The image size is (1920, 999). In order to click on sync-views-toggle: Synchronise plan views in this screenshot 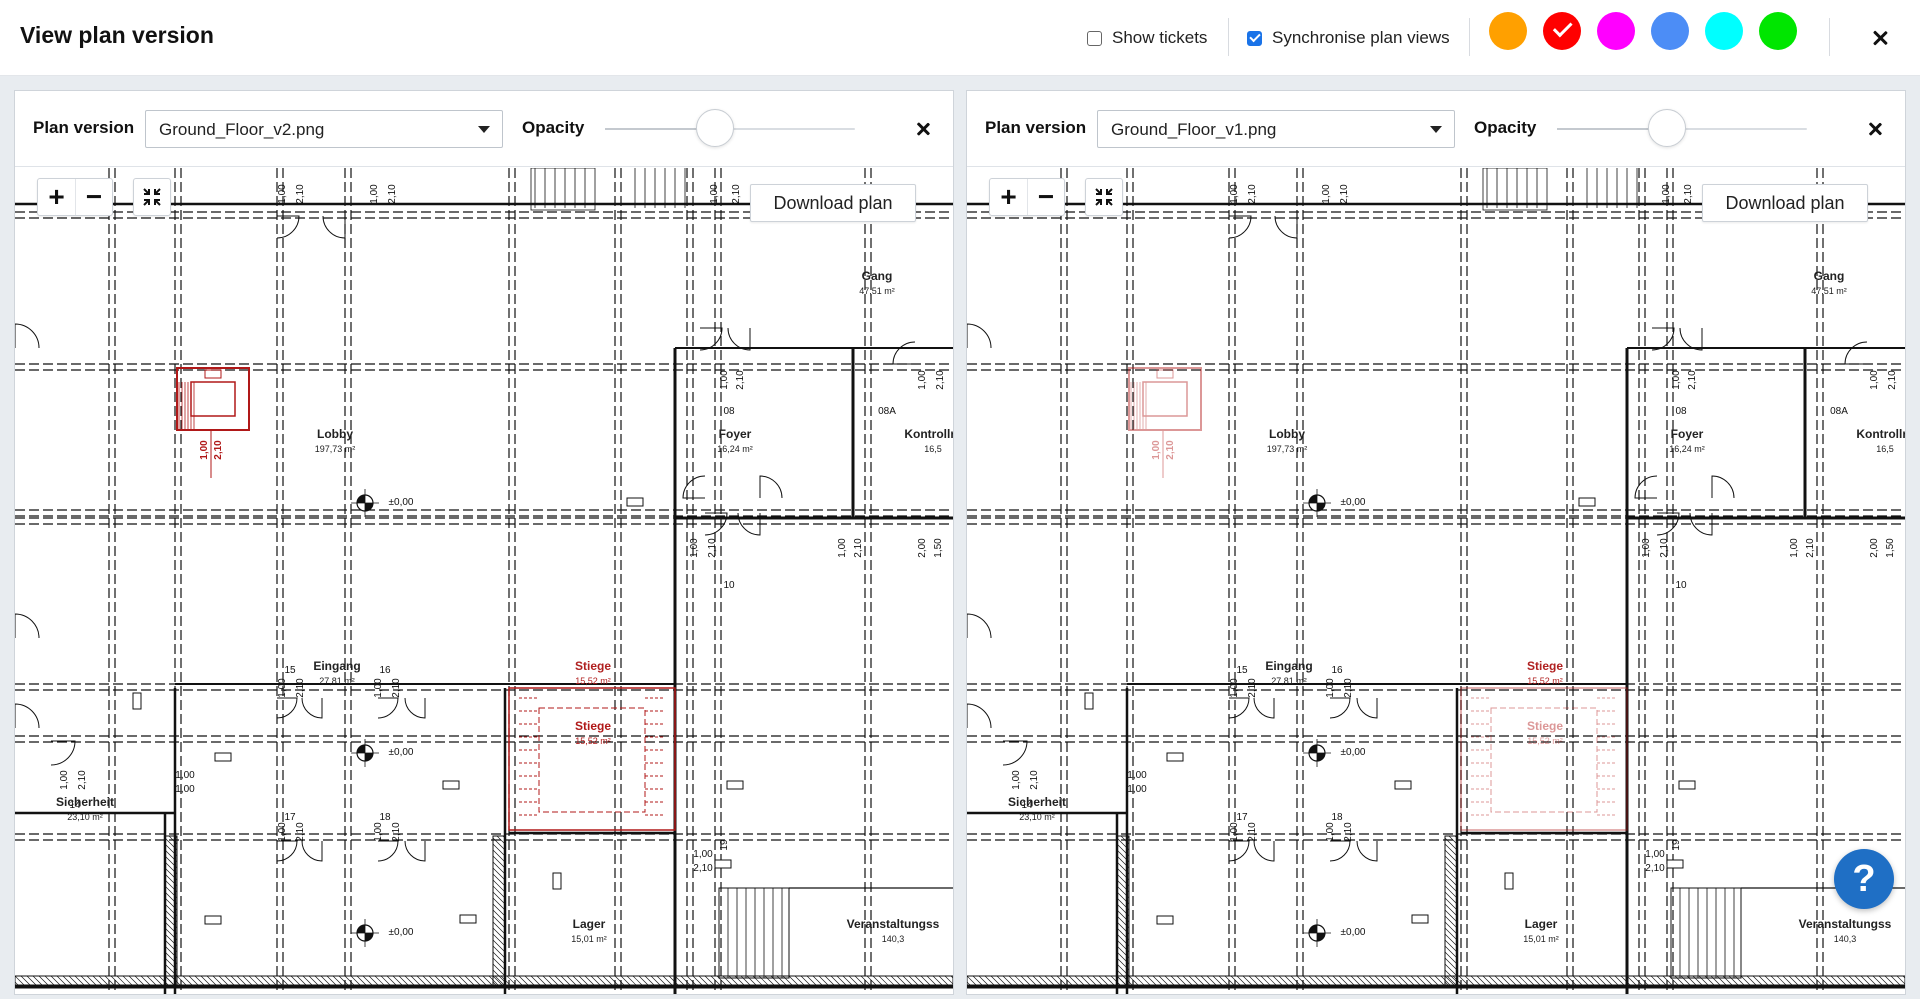, I will do `click(1348, 38)`.